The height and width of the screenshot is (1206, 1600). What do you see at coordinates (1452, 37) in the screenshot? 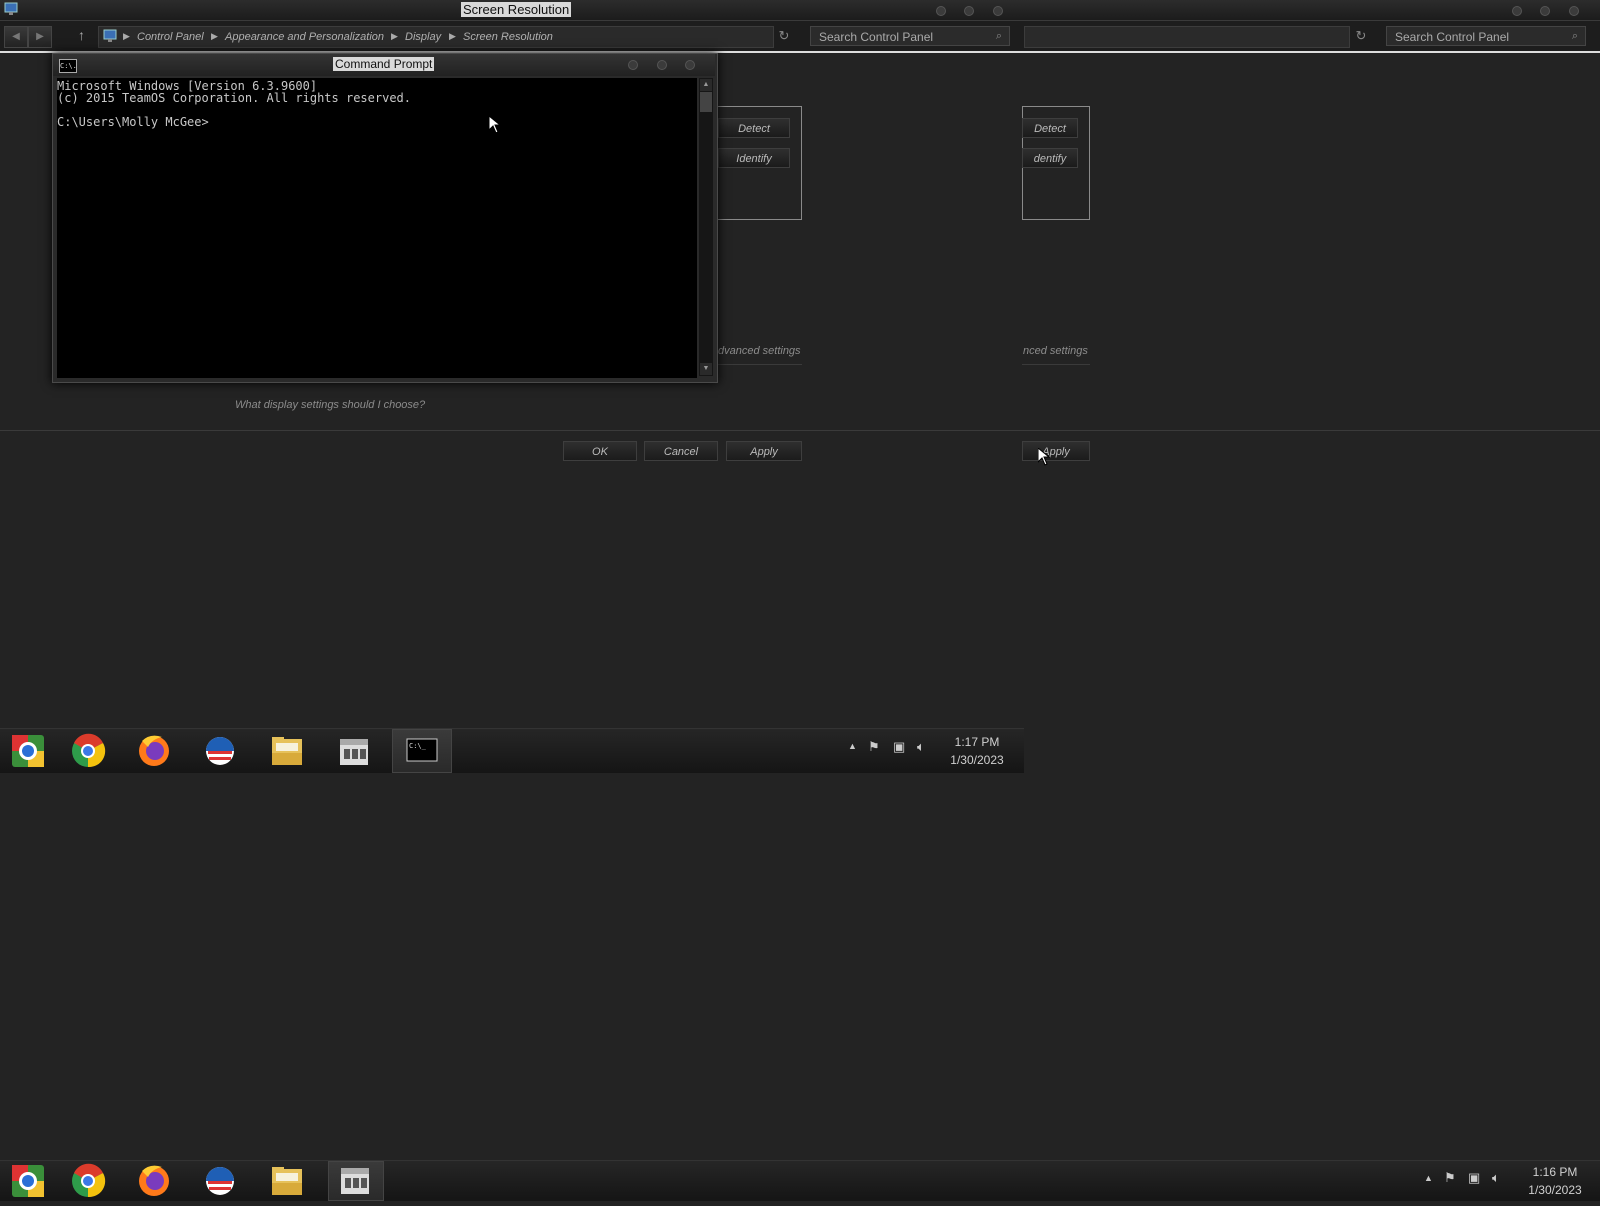
I see `search-placeholder-right: Search Control Panel` at bounding box center [1452, 37].